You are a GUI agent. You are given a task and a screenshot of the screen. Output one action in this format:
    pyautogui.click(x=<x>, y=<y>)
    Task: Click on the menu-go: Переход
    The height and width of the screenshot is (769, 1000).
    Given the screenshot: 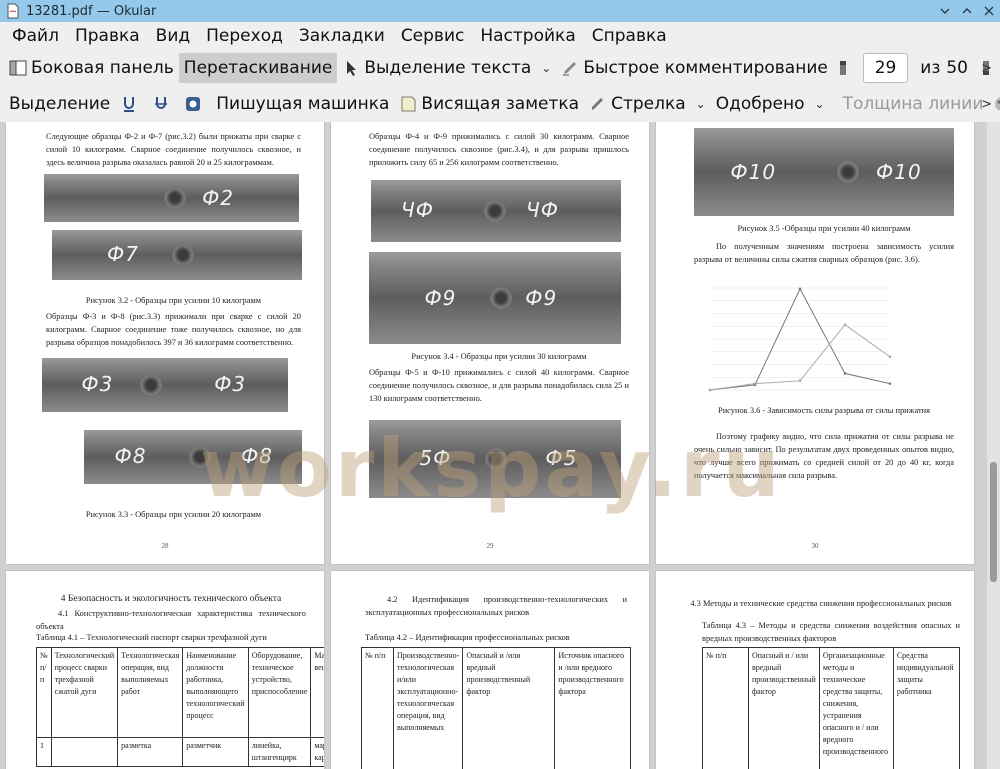 What is the action you would take?
    pyautogui.click(x=244, y=36)
    